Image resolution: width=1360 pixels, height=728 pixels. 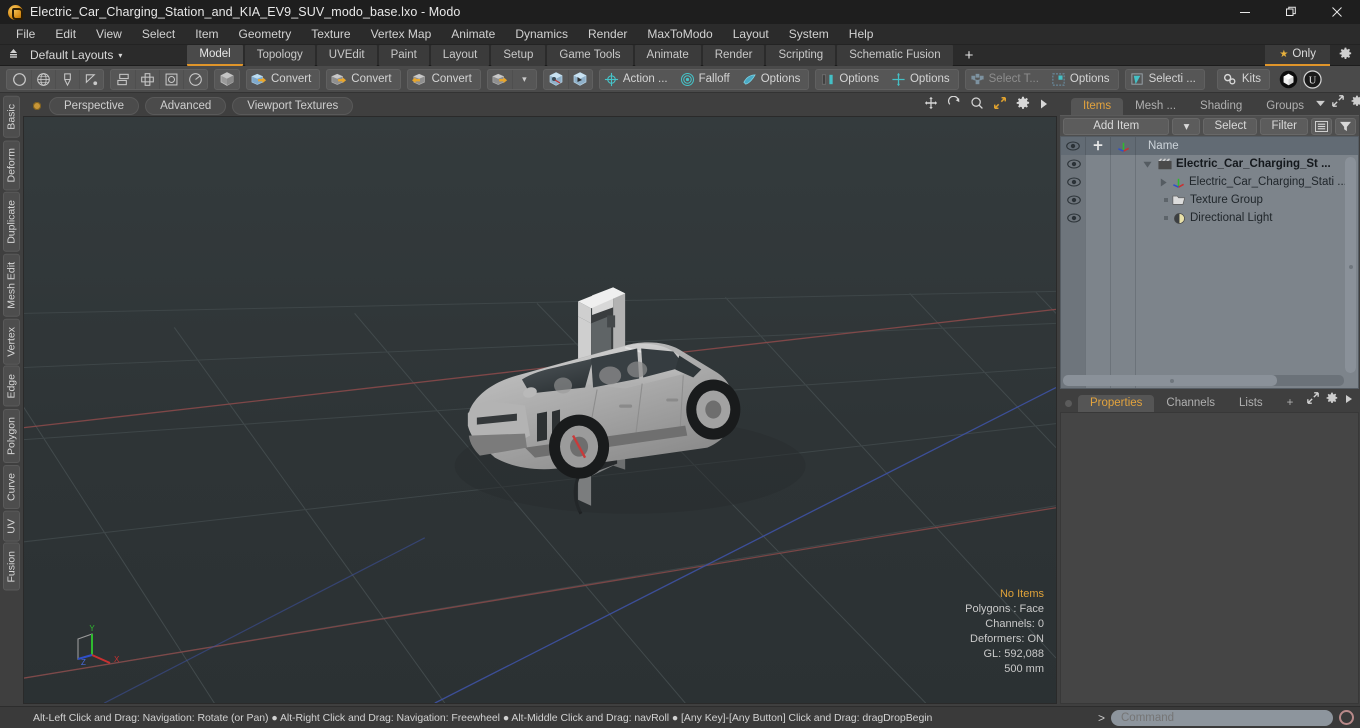 What do you see at coordinates (1073, 146) in the screenshot?
I see `visibility-column-icon` at bounding box center [1073, 146].